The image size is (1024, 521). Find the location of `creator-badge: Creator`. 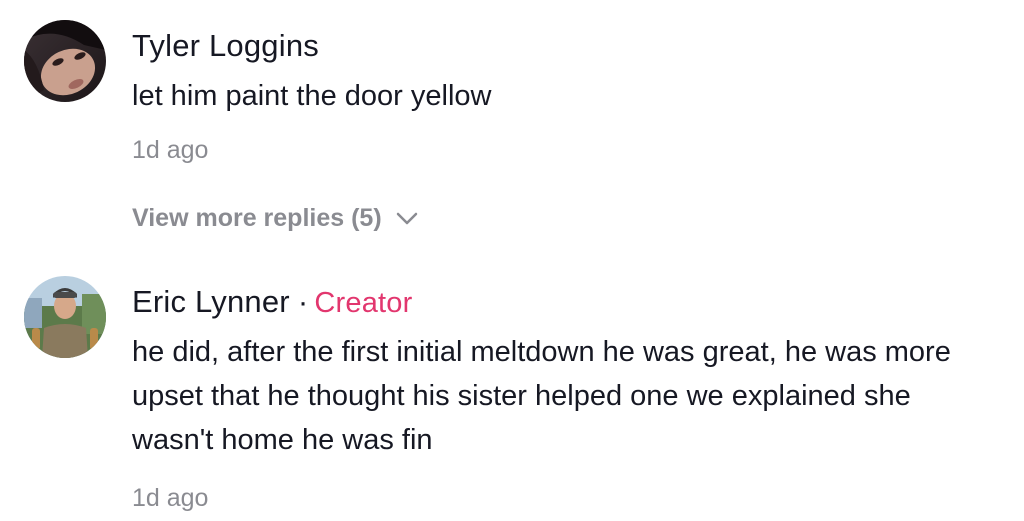

creator-badge: Creator is located at coordinates (363, 303).